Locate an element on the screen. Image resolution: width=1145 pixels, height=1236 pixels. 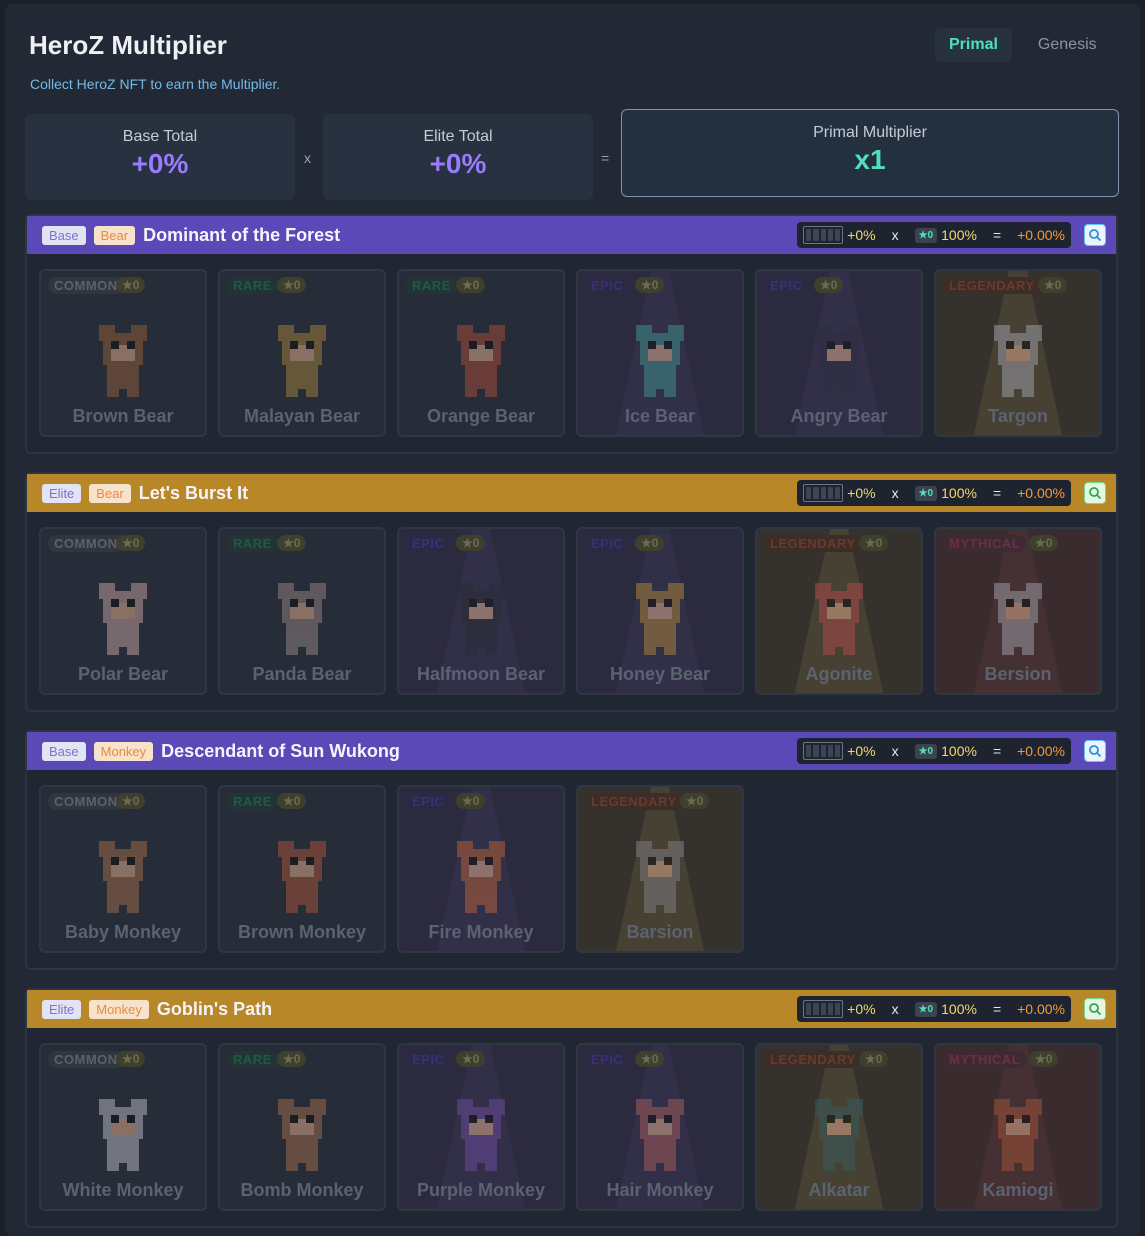
hero-card: EPIC ★0 Fire Monkey is located at coordinates (481, 869).